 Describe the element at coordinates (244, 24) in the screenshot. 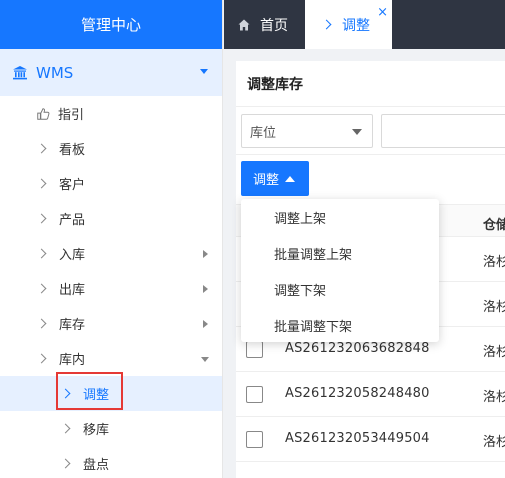

I see `home-icon` at that location.